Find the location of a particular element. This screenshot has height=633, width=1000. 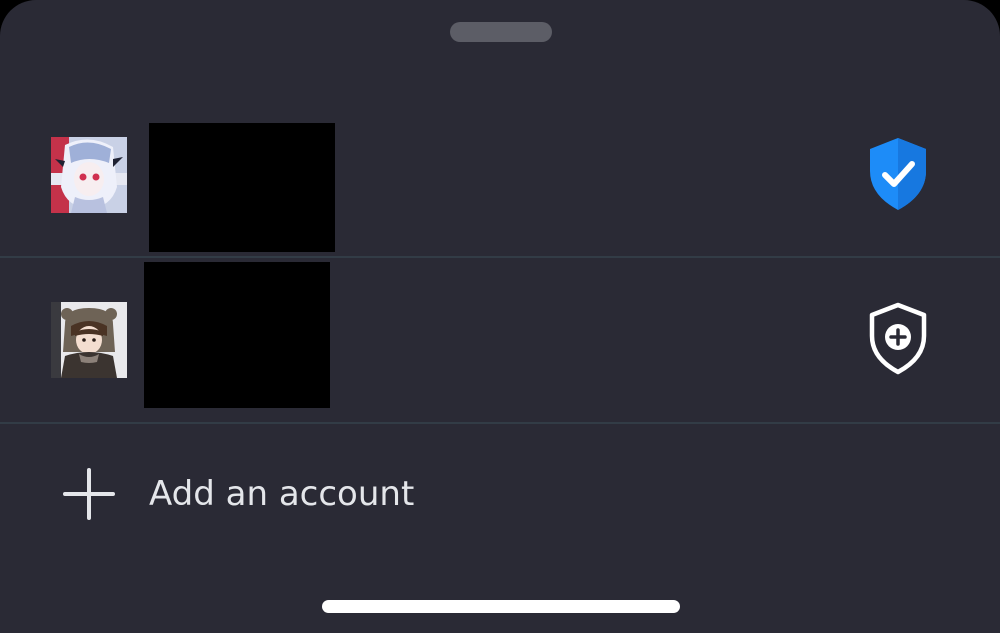

plus-icon is located at coordinates (89, 494).